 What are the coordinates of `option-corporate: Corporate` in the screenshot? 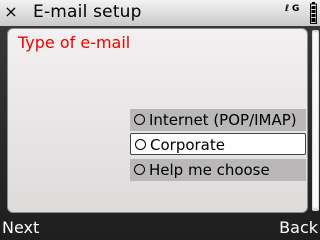 It's located at (218, 144).